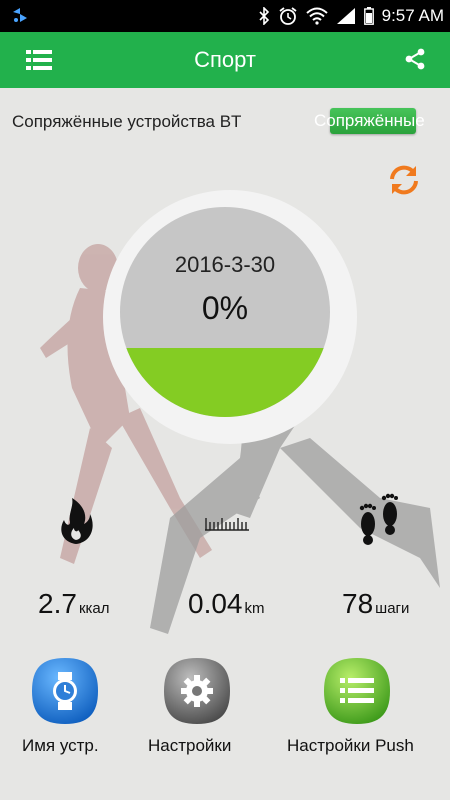 The width and height of the screenshot is (450, 800). Describe the element at coordinates (368, 16) in the screenshot. I see `battery-icon` at that location.